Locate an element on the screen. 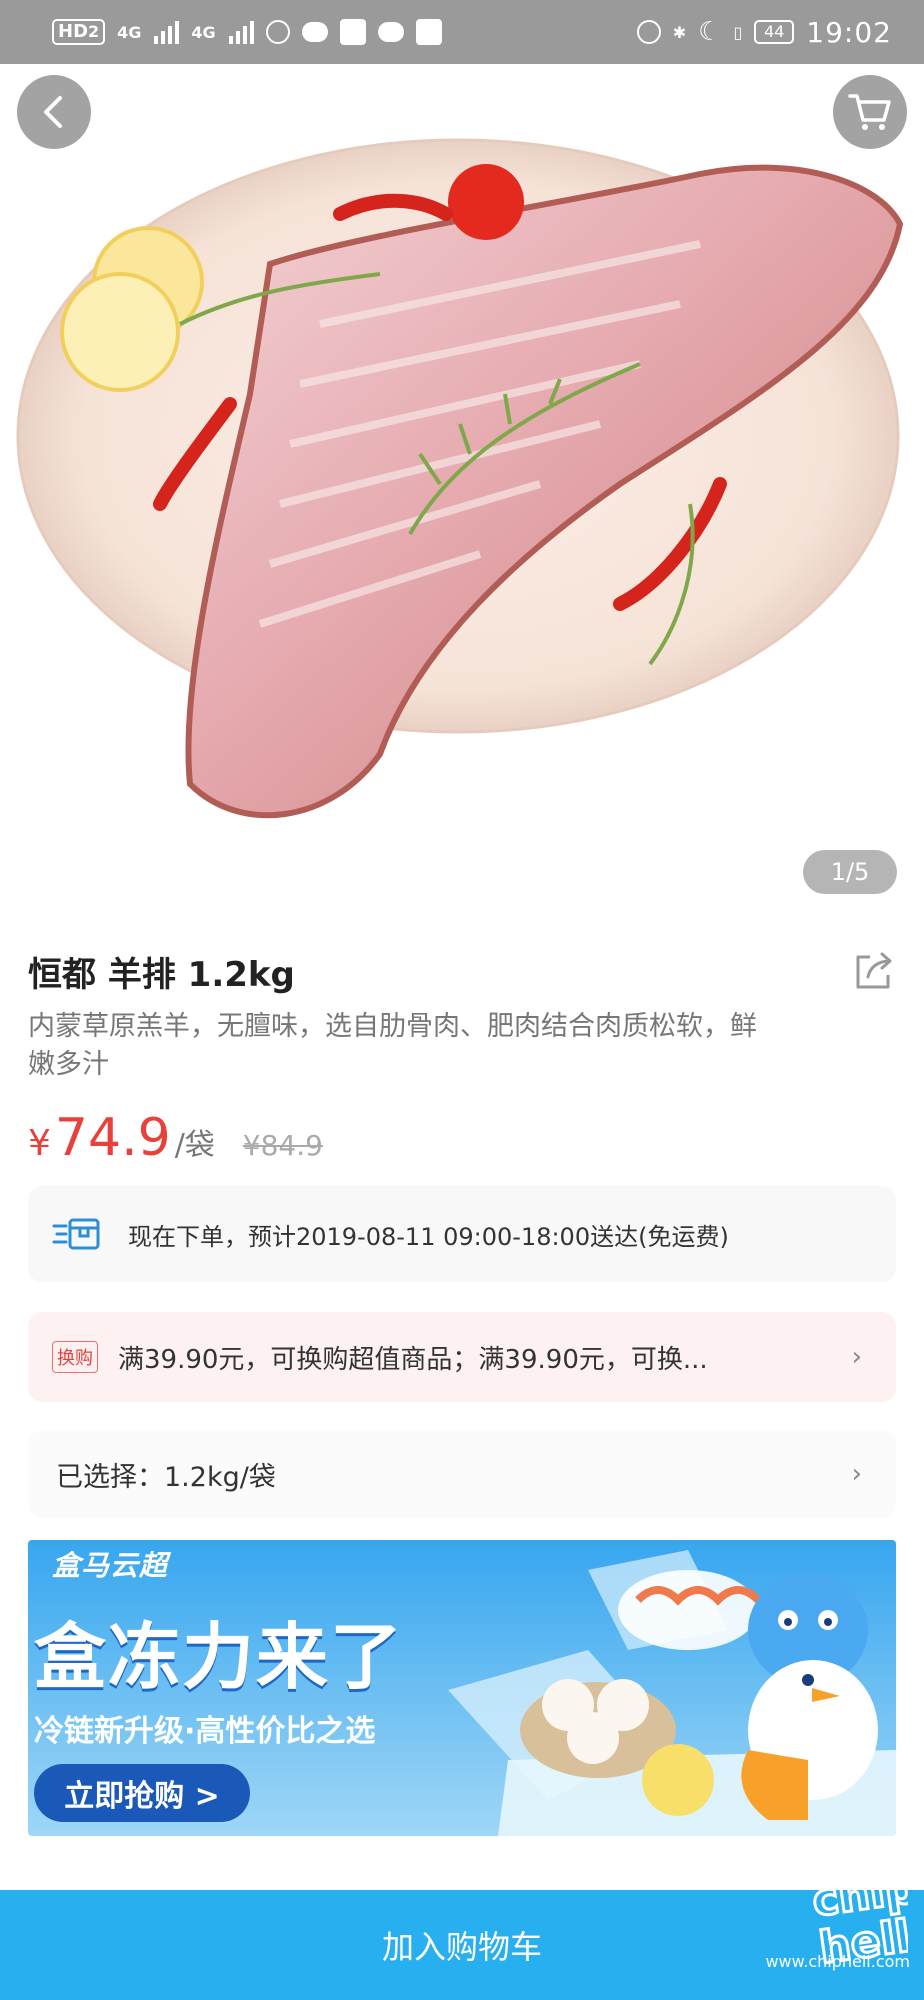  battery-level: 44 is located at coordinates (774, 31).